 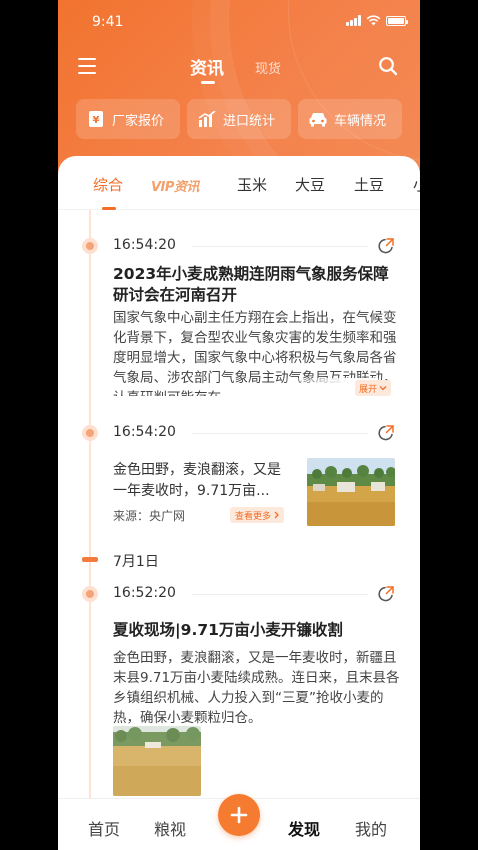 What do you see at coordinates (383, 388) in the screenshot?
I see `chevron-down-icon` at bounding box center [383, 388].